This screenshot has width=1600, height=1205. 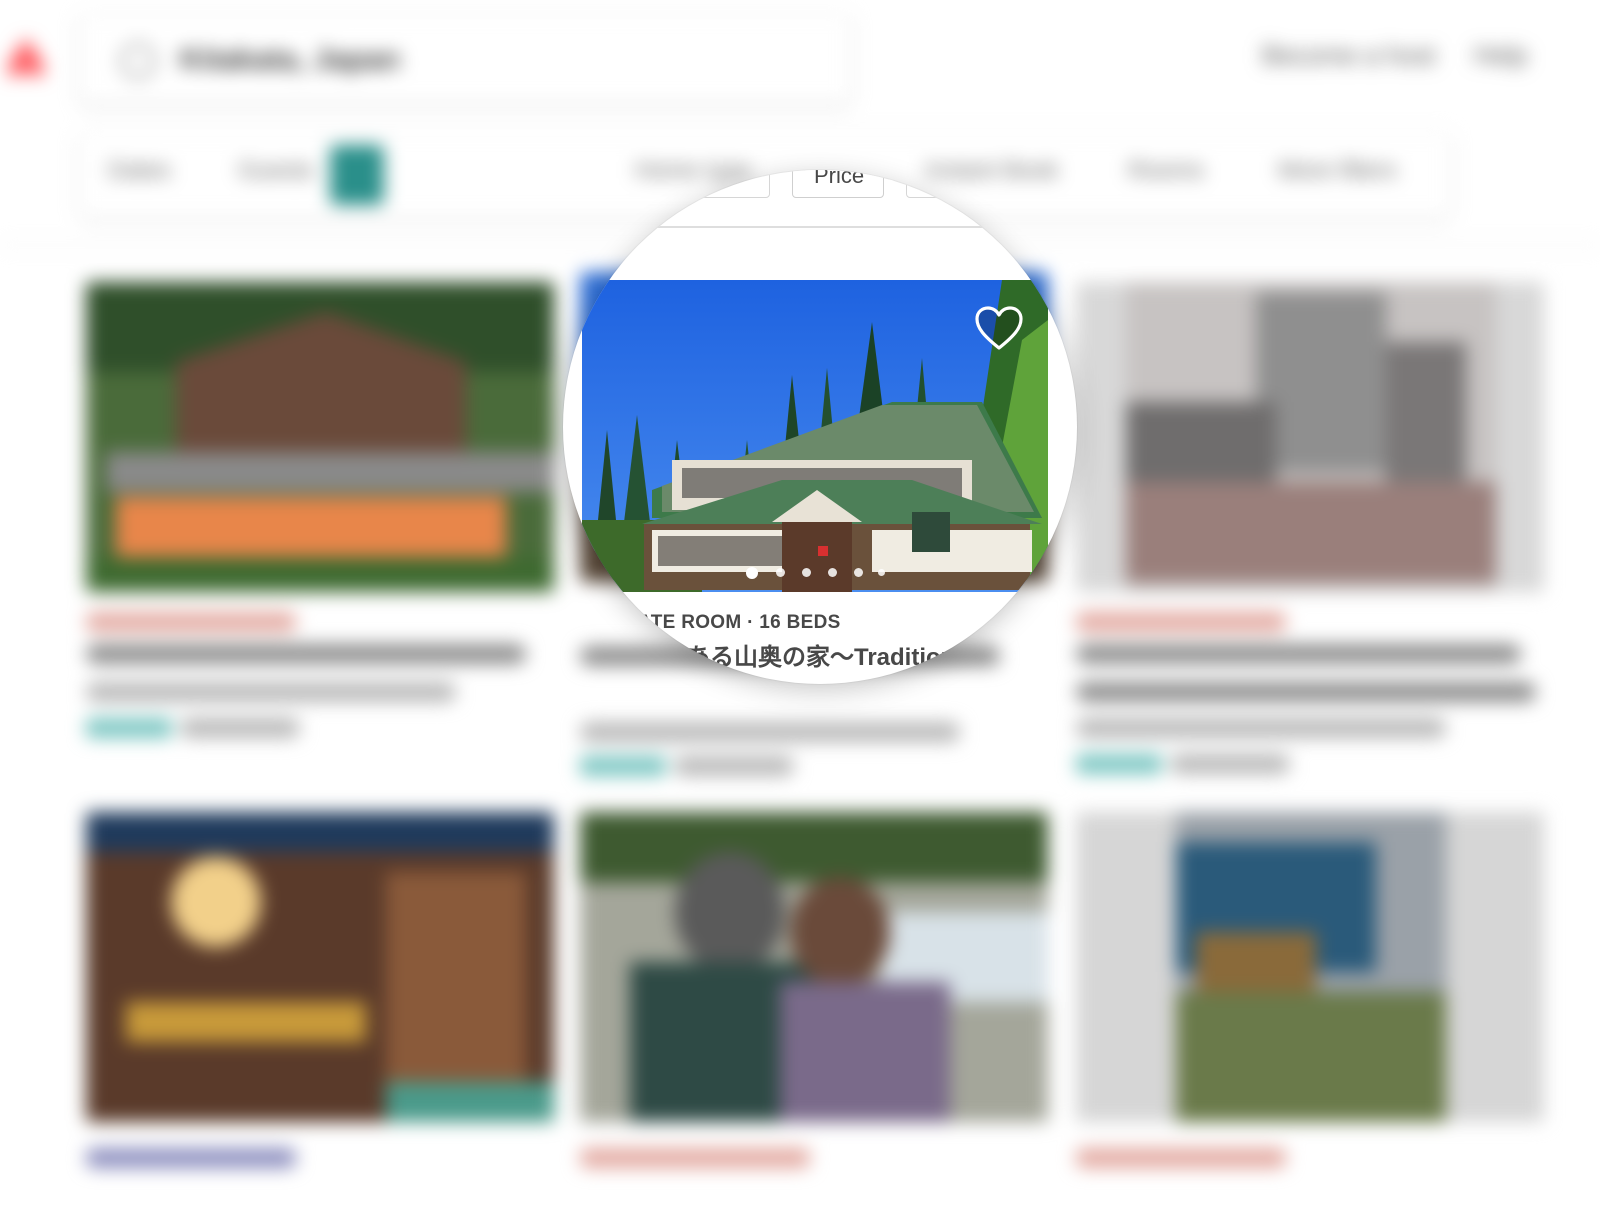 What do you see at coordinates (357, 175) in the screenshot?
I see `selected-filter-marker` at bounding box center [357, 175].